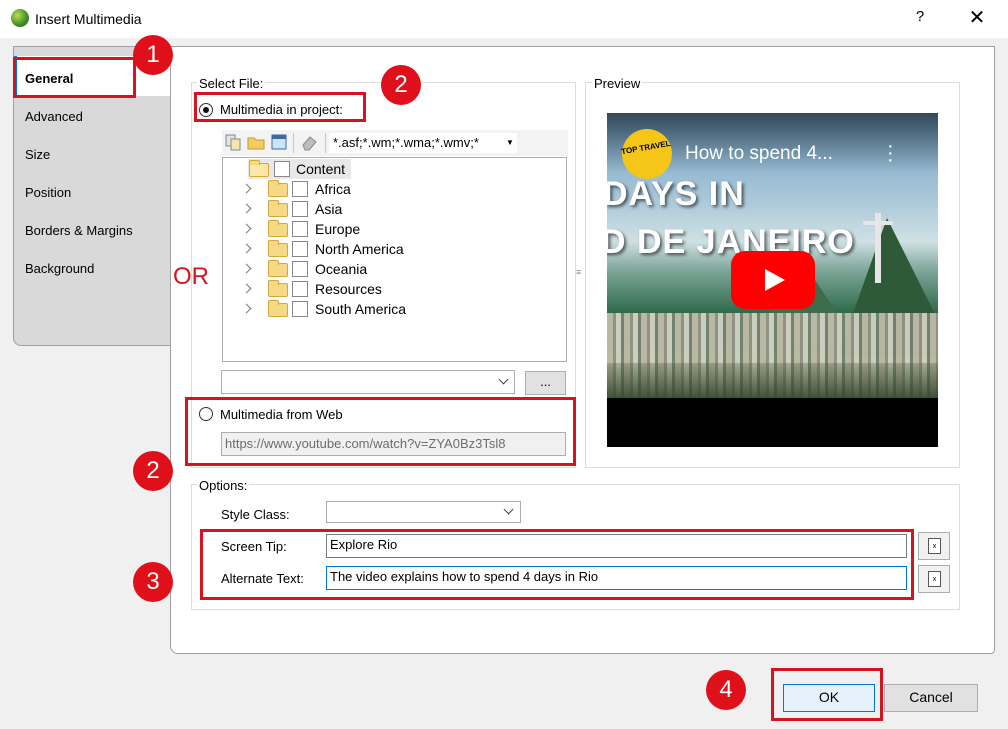 Image resolution: width=1008 pixels, height=729 pixels. Describe the element at coordinates (890, 153) in the screenshot. I see `more-options-icon: · · ·` at that location.